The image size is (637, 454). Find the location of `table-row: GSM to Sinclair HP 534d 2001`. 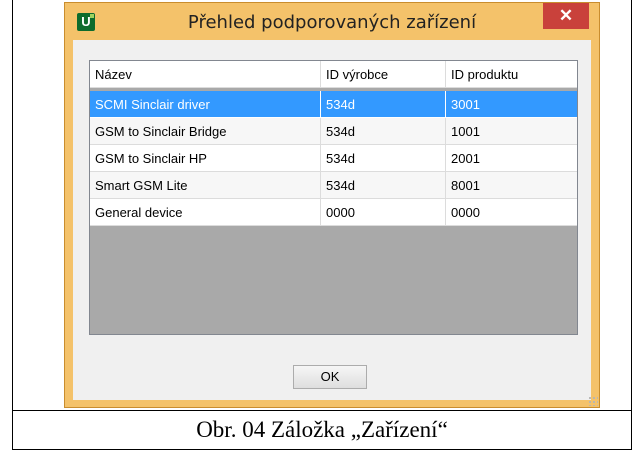

table-row: GSM to Sinclair HP 534d 2001 is located at coordinates (333, 158).